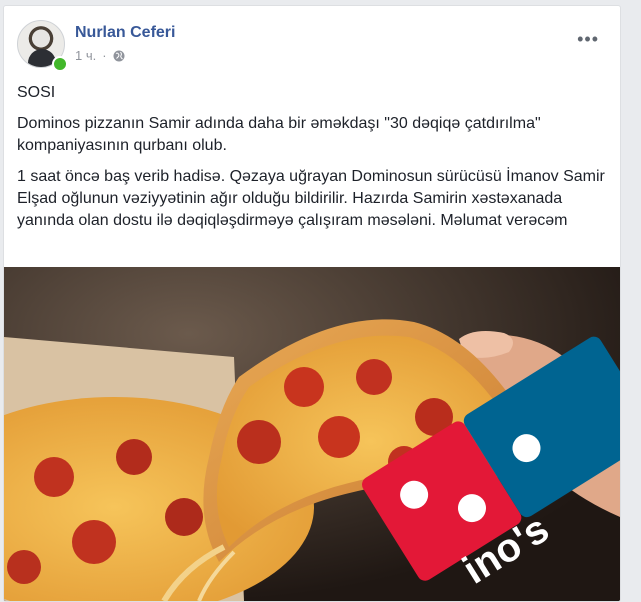 The height and width of the screenshot is (602, 641). I want to click on author-name: Nurlan Ceferi, so click(125, 33).